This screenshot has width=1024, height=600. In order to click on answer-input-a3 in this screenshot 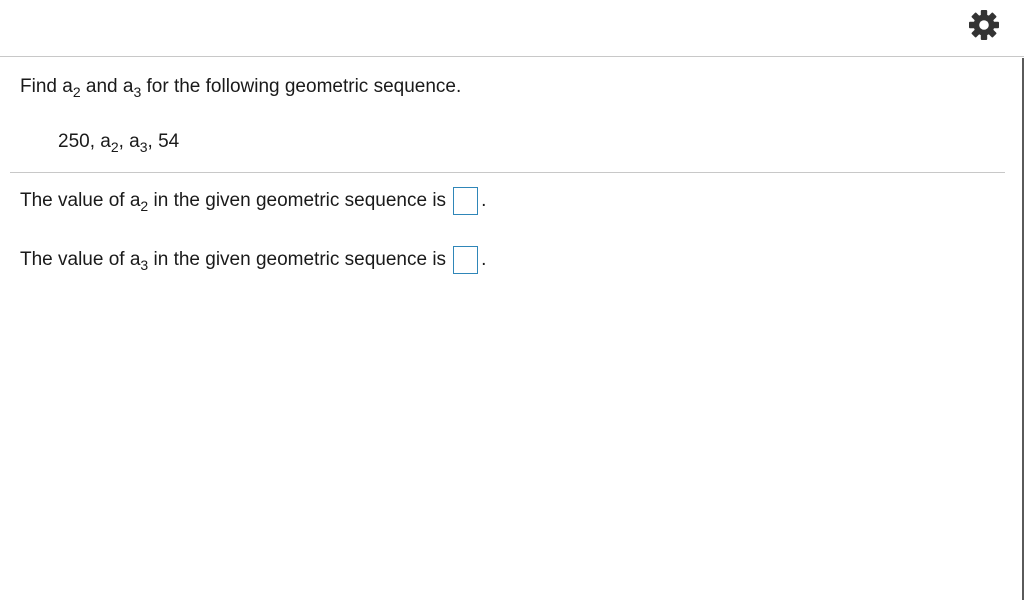, I will do `click(466, 260)`.